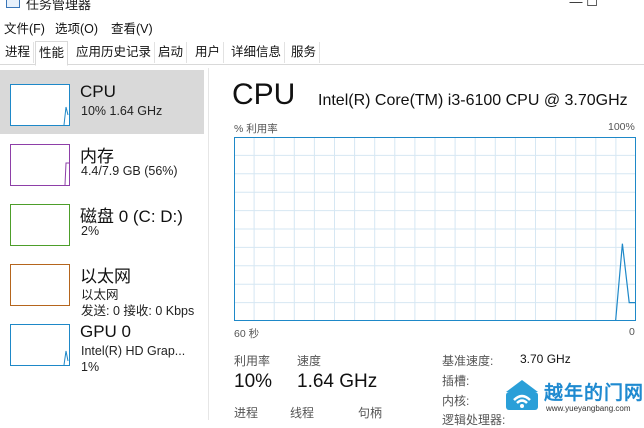 Image resolution: width=644 pixels, height=428 pixels. What do you see at coordinates (302, 413) in the screenshot?
I see `threads-label: 线程` at bounding box center [302, 413].